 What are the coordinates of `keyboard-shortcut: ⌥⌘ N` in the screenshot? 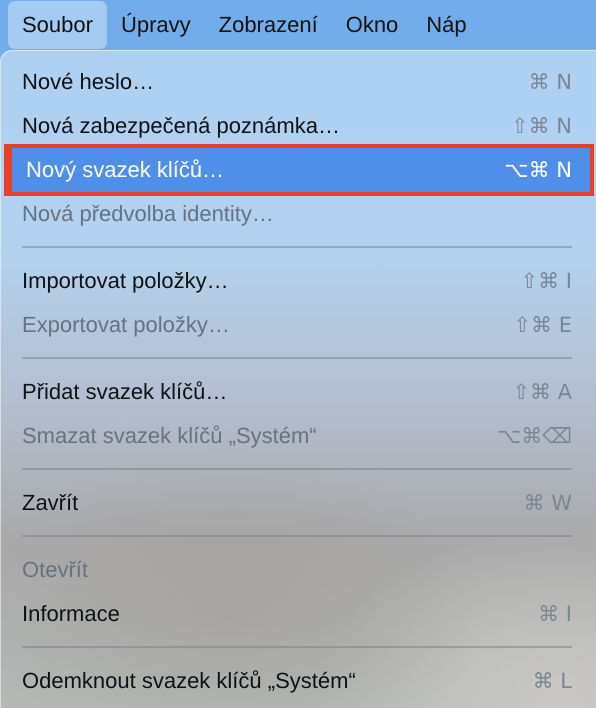 It's located at (538, 170).